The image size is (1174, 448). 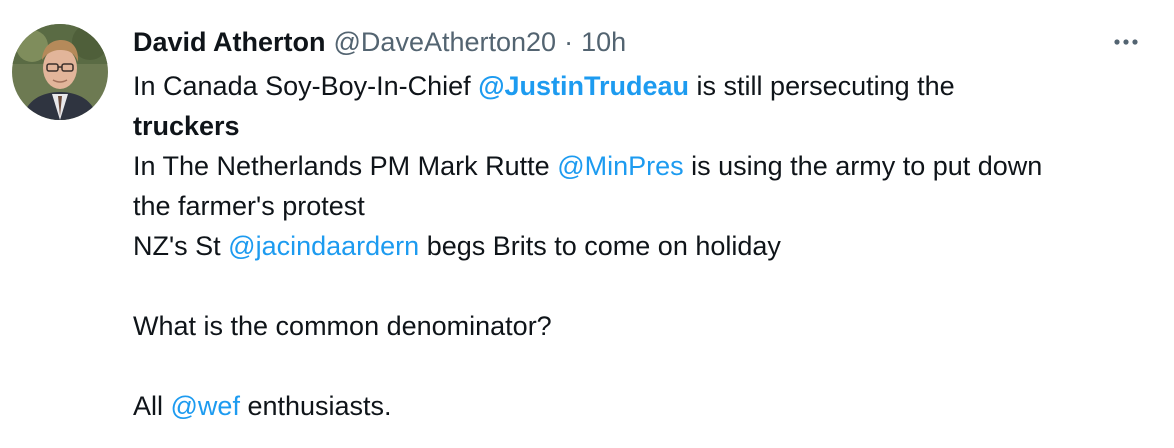 What do you see at coordinates (620, 166) in the screenshot?
I see `mention-minpres: @MinPres` at bounding box center [620, 166].